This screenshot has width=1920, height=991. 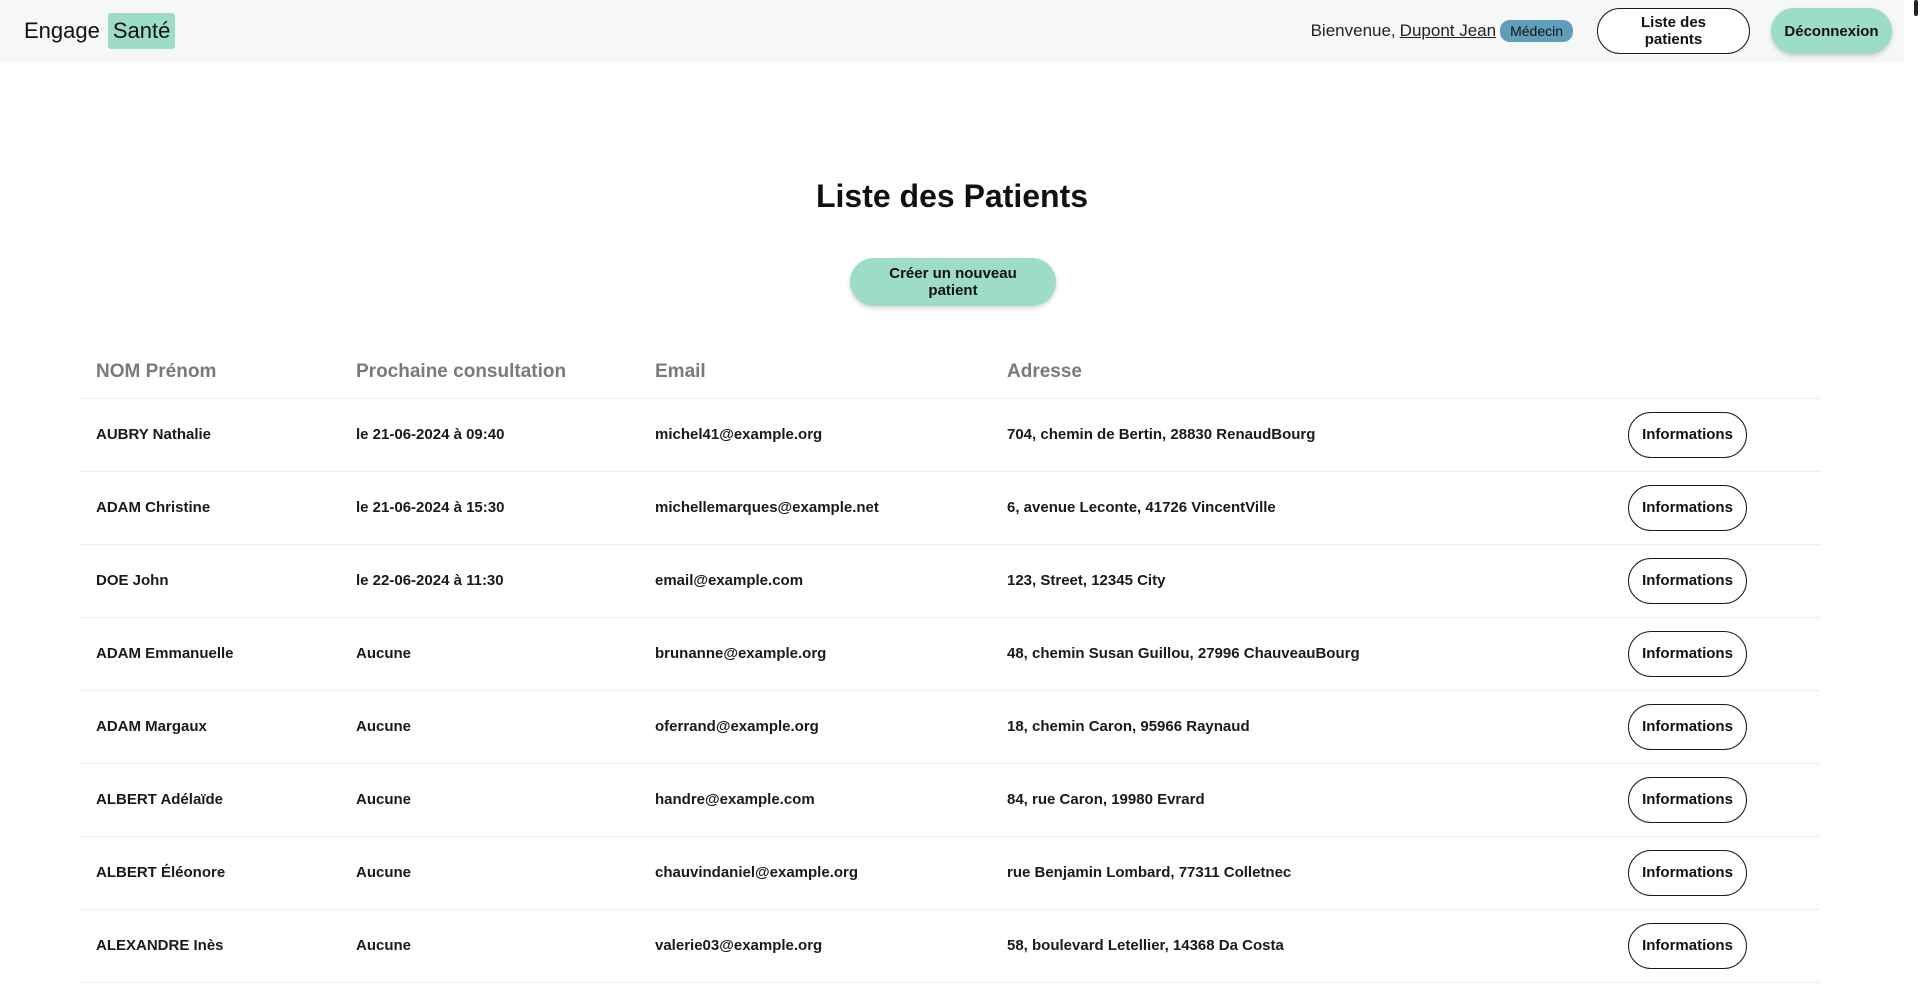 What do you see at coordinates (1448, 31) in the screenshot?
I see `user-name-link: Dupont Jean` at bounding box center [1448, 31].